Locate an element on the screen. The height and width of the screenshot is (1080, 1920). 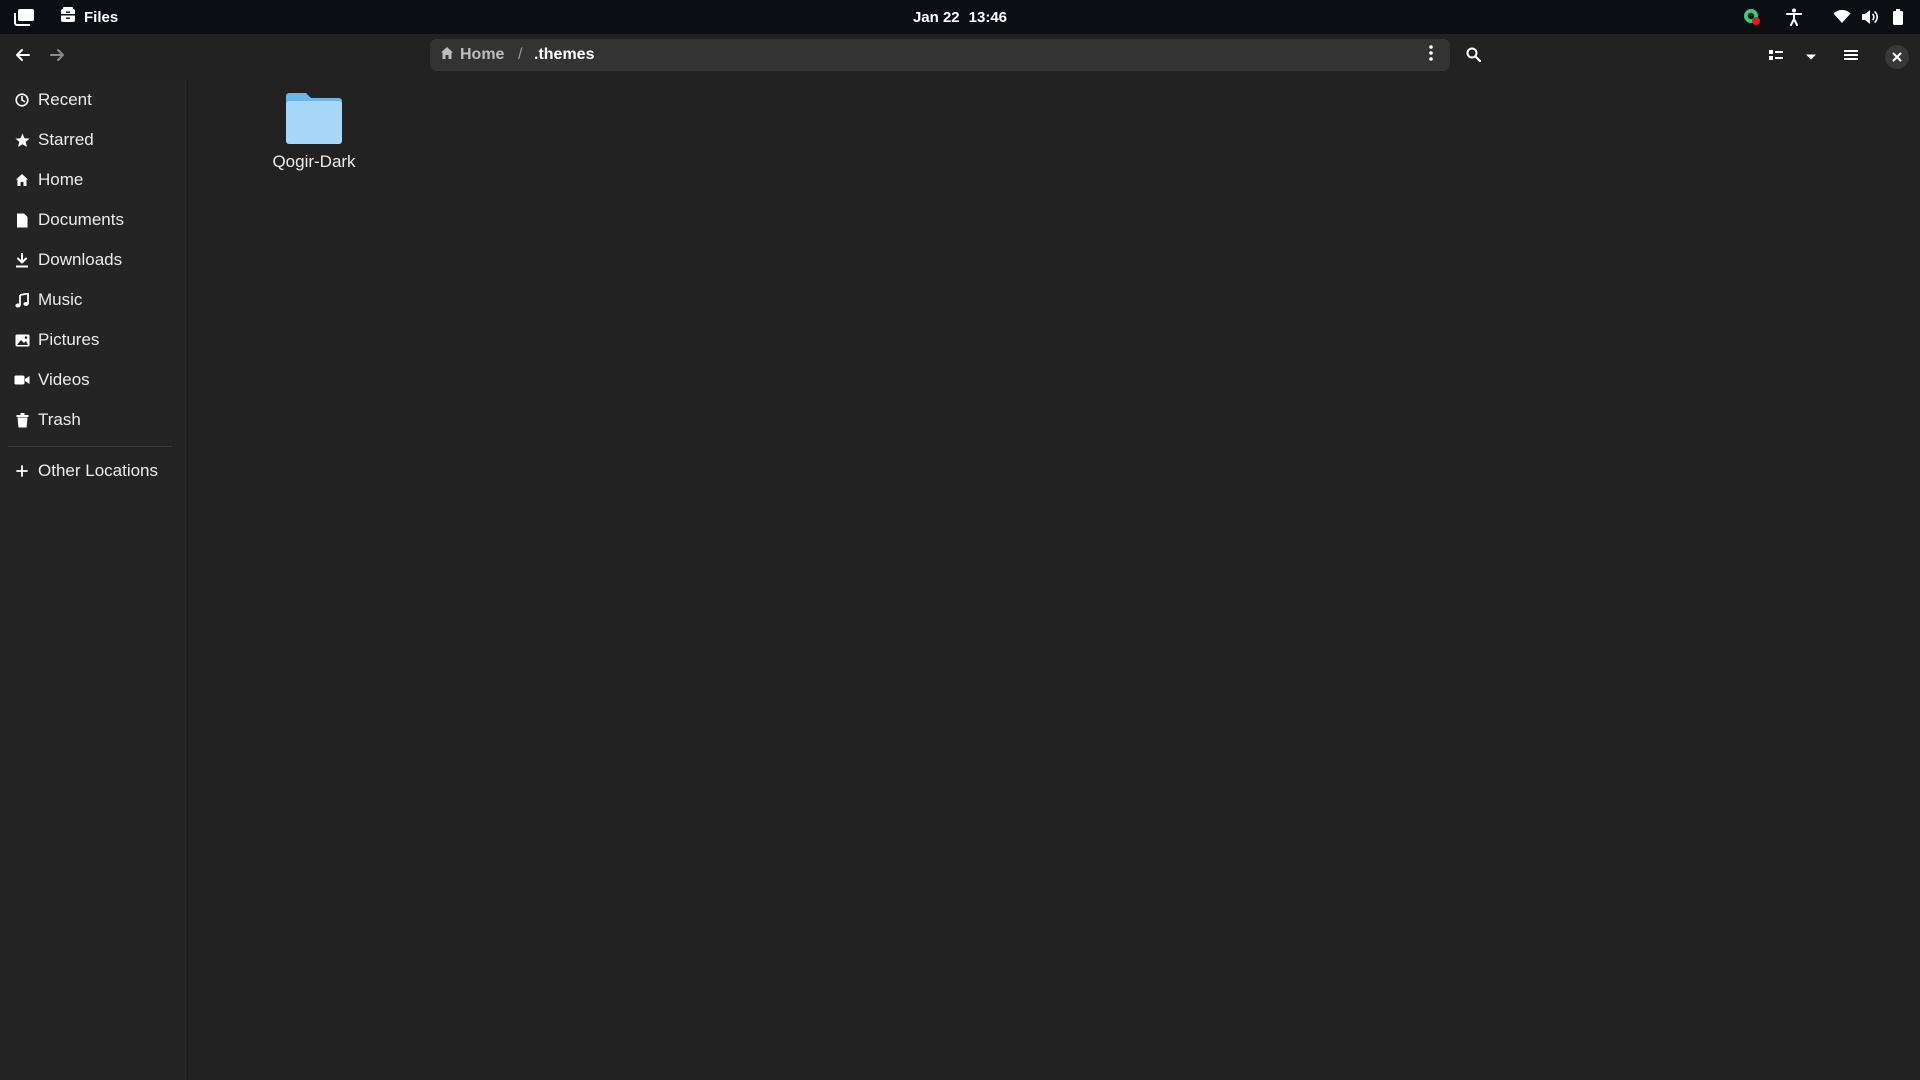
sidebar-item-home: Home is located at coordinates (94, 180).